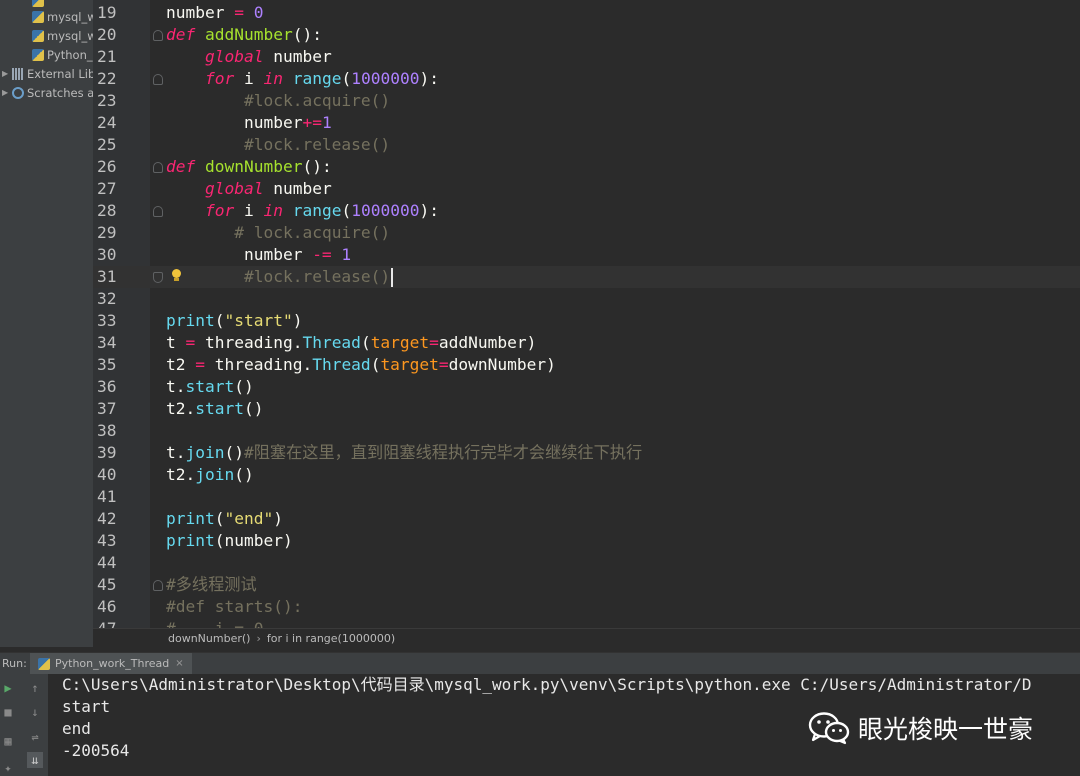  Describe the element at coordinates (586, 475) in the screenshot. I see `code-line: 40 t2.join()` at that location.